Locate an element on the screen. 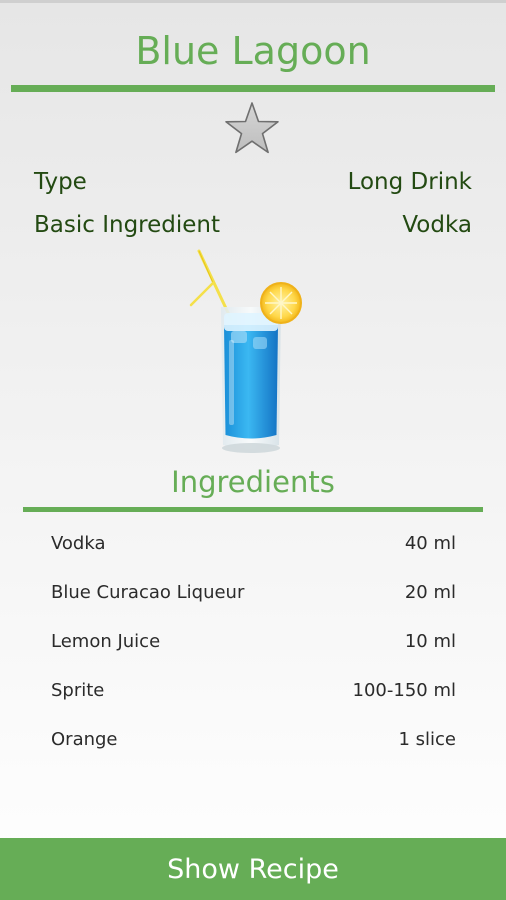  basic-ingredient-value: Vodka is located at coordinates (437, 225).